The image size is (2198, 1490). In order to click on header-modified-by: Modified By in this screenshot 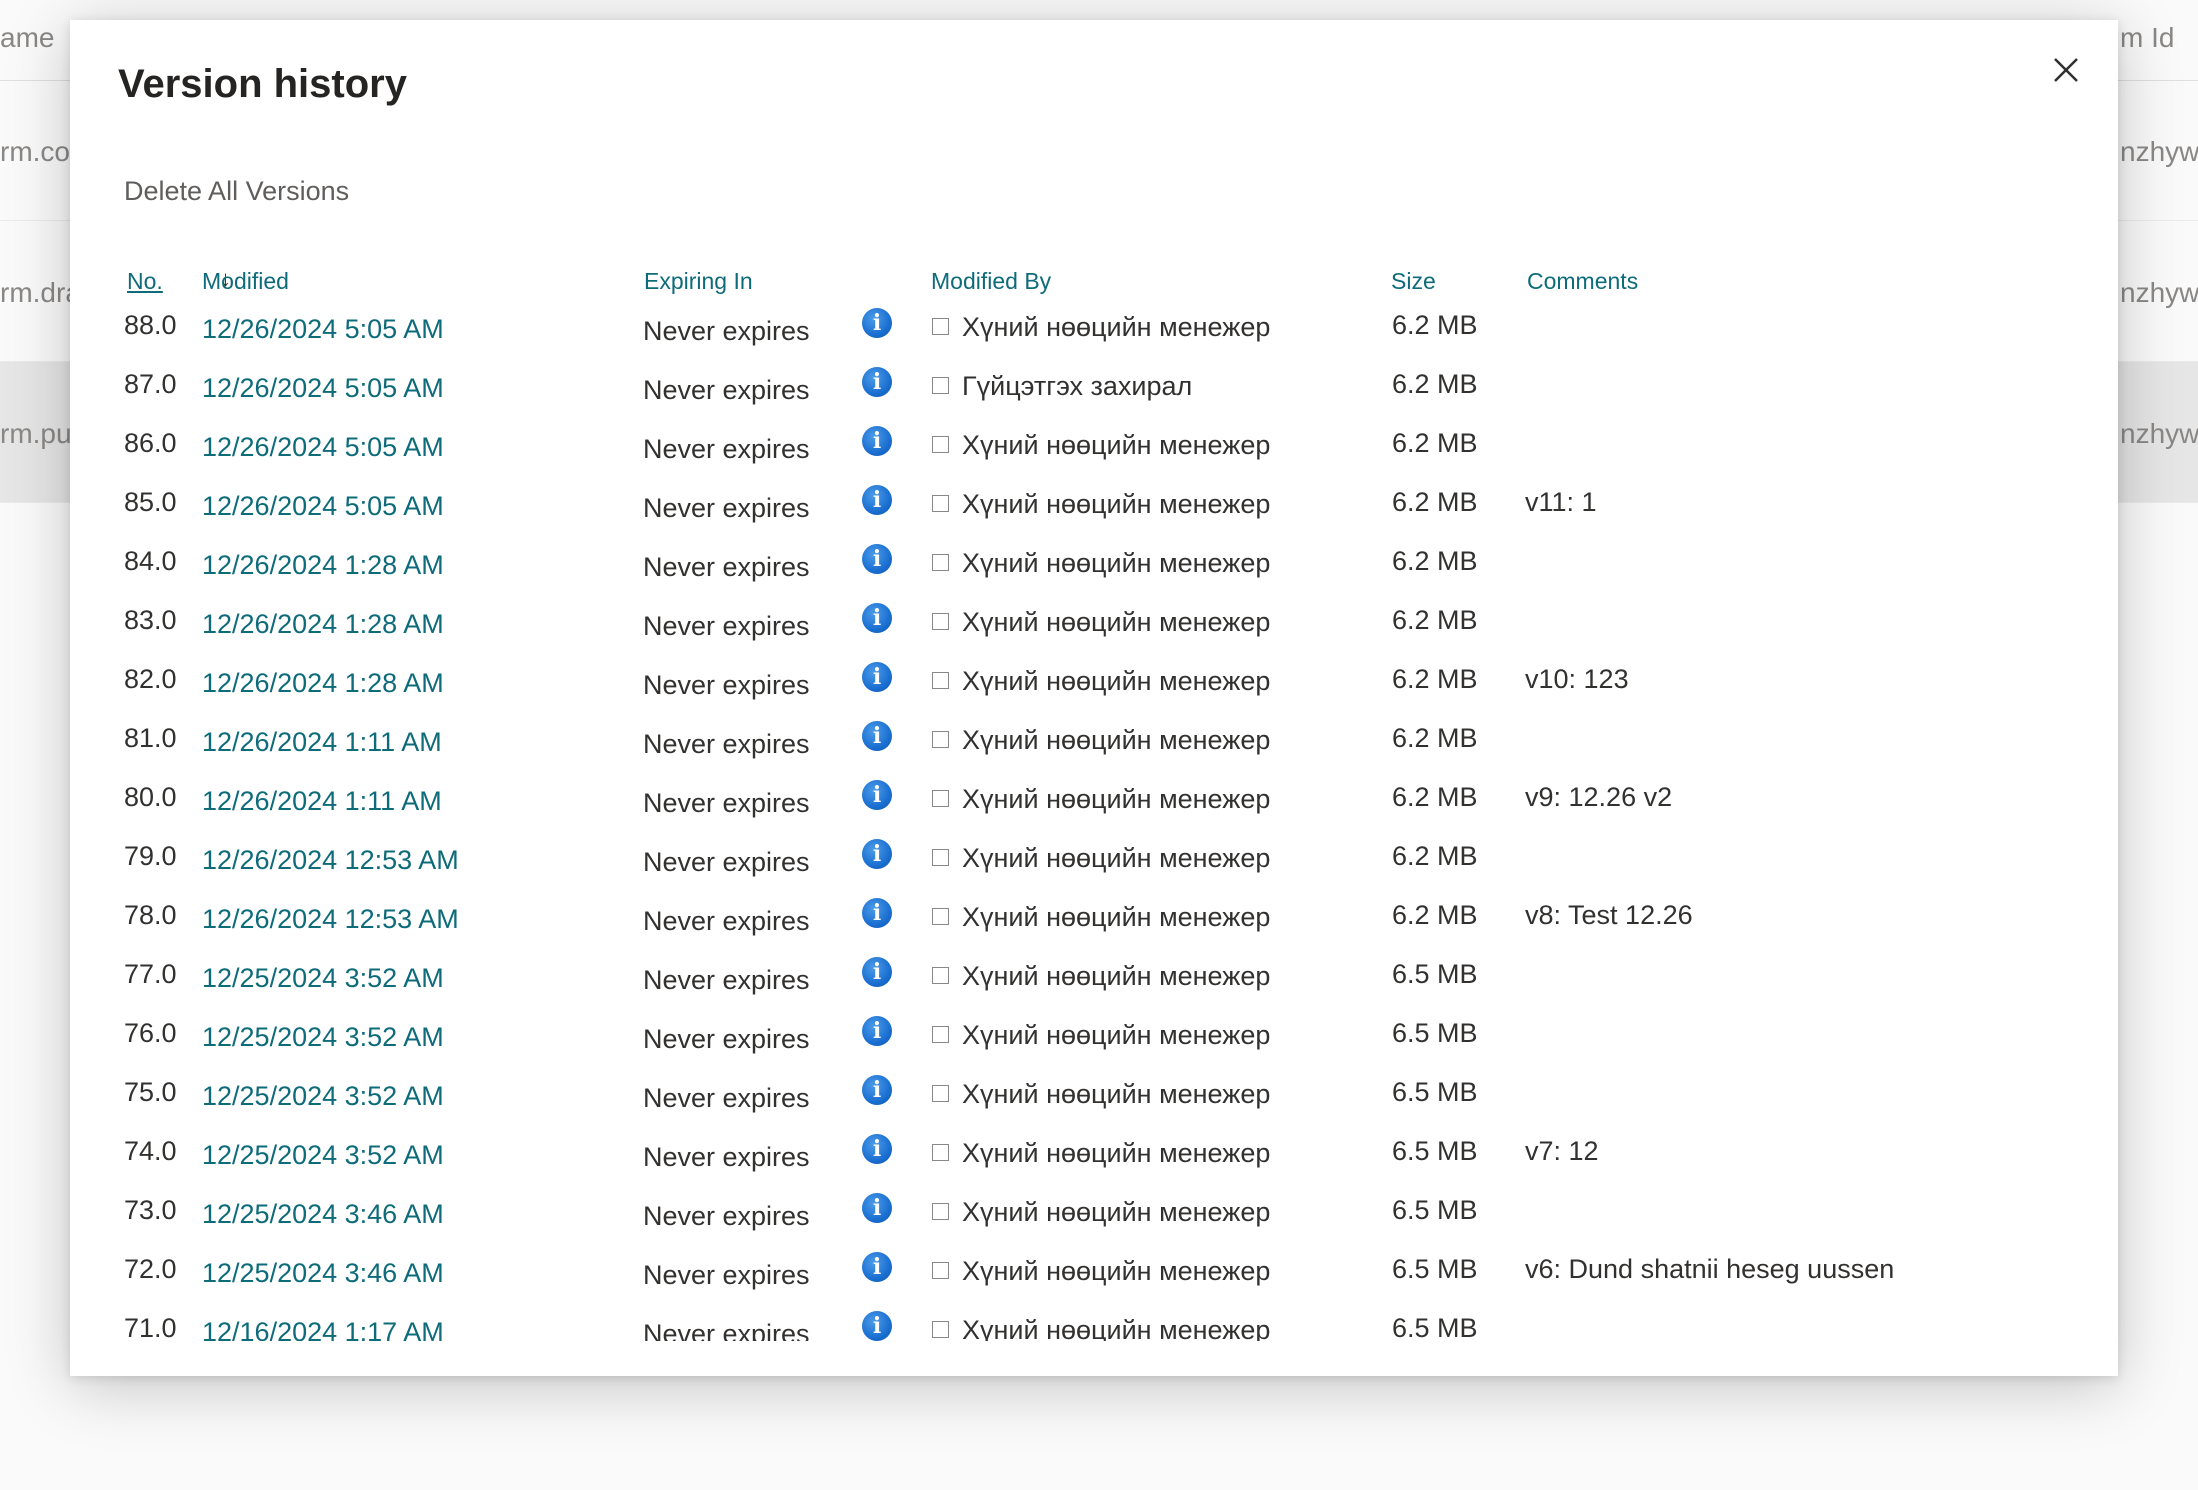, I will do `click(991, 281)`.